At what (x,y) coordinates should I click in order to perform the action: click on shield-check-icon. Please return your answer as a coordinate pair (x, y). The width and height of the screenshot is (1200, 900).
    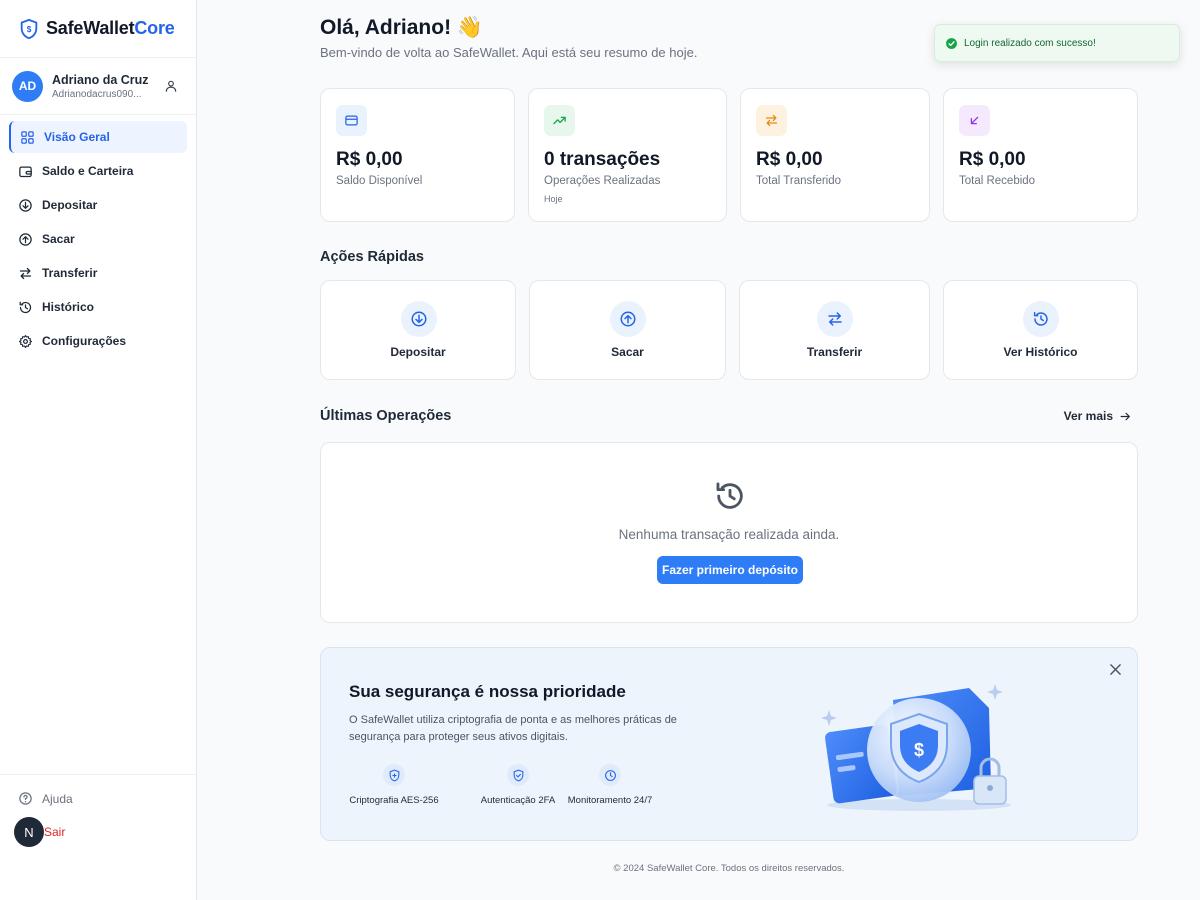
    Looking at the image, I should click on (518, 775).